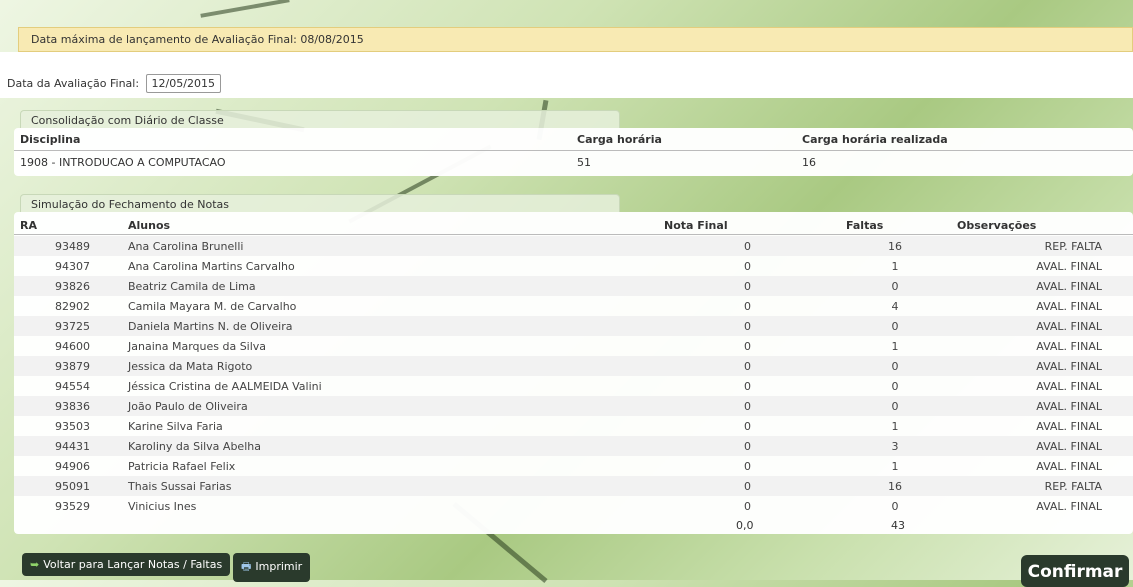  I want to click on final-date-label: Data da Avaliação Final:, so click(73, 83).